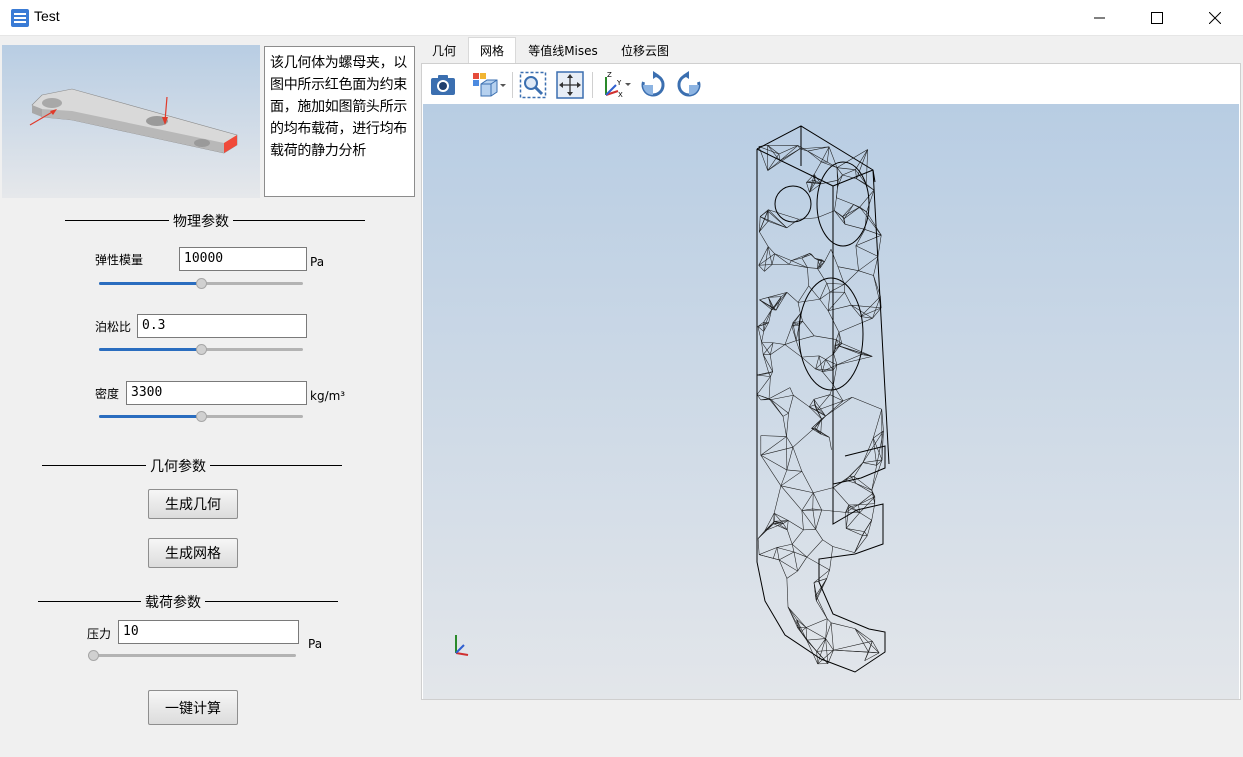  I want to click on youngs-modulus-slider, so click(201, 283).